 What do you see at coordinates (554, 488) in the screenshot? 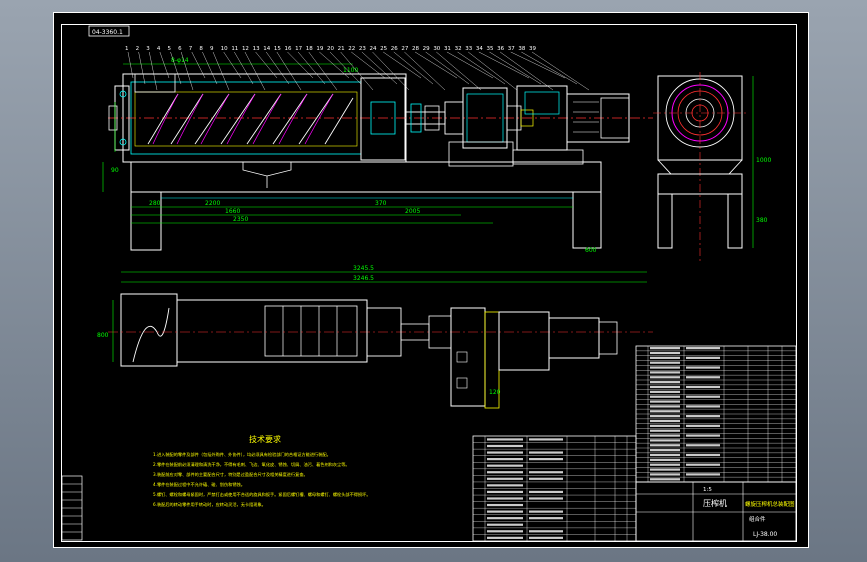
I see `bom-table-left` at bounding box center [554, 488].